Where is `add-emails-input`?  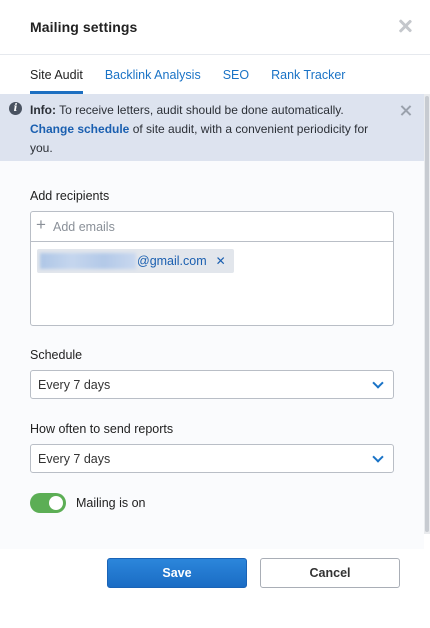 add-emails-input is located at coordinates (218, 227).